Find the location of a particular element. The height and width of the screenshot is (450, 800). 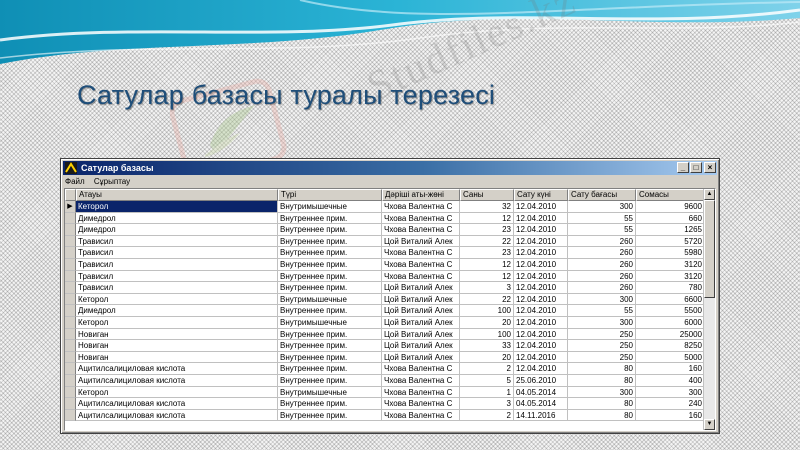

column-header-date: Сату күні is located at coordinates (541, 195).